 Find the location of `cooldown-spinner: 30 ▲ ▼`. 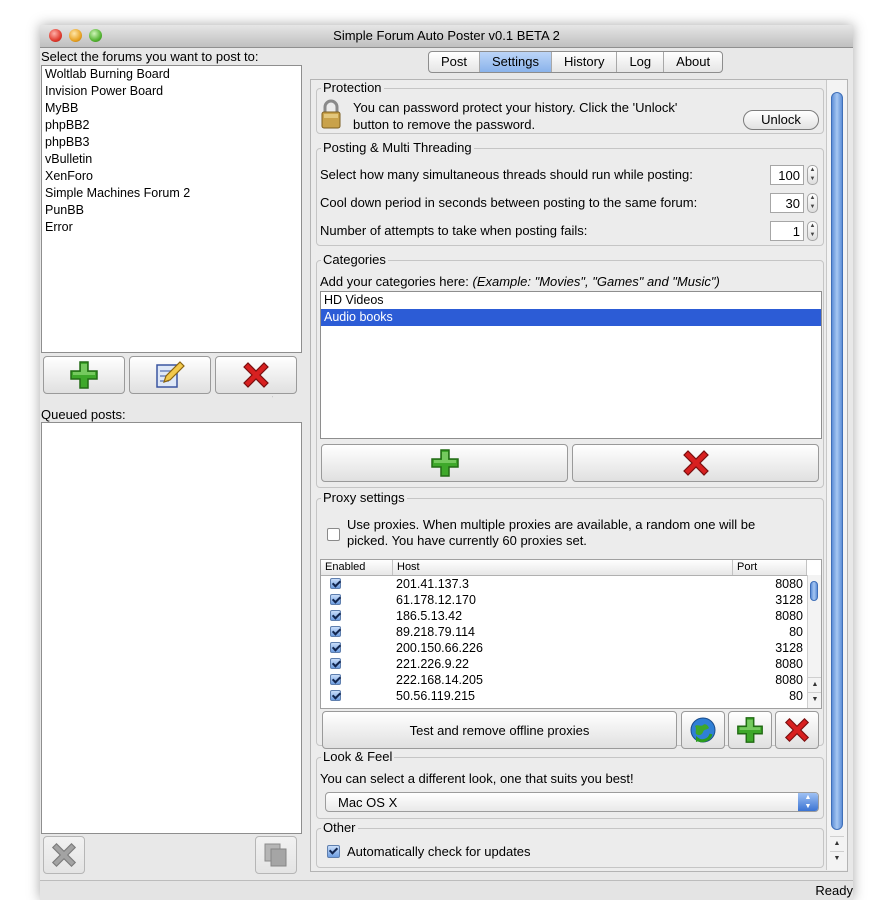

cooldown-spinner: 30 ▲ ▼ is located at coordinates (794, 204).